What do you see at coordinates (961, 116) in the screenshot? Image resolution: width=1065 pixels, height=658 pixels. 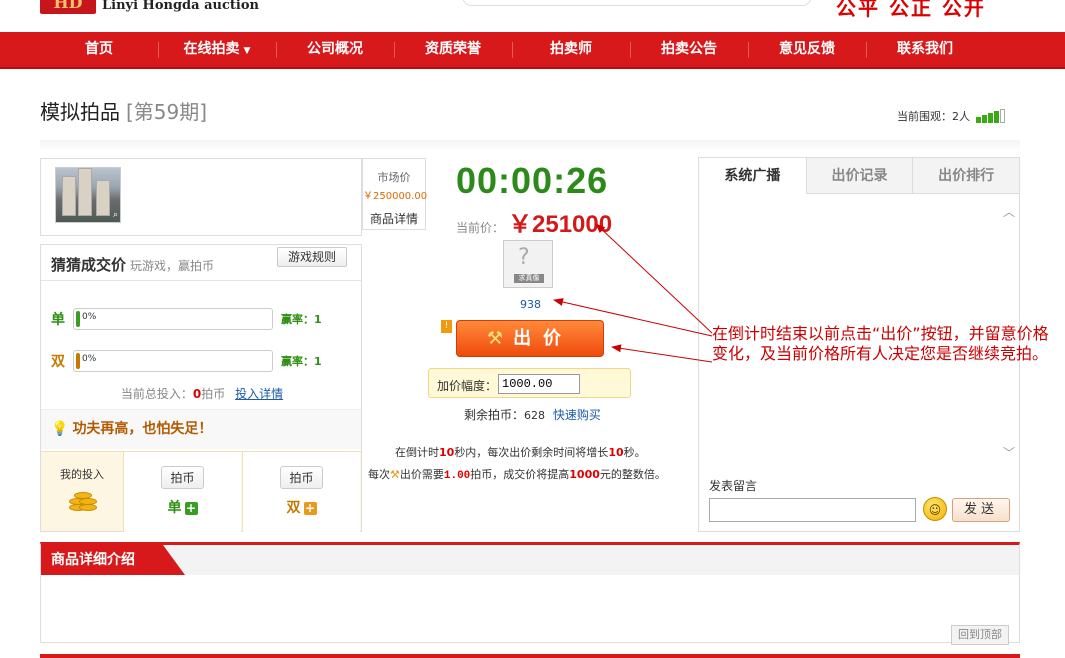 I see `viewers-value: 2人` at bounding box center [961, 116].